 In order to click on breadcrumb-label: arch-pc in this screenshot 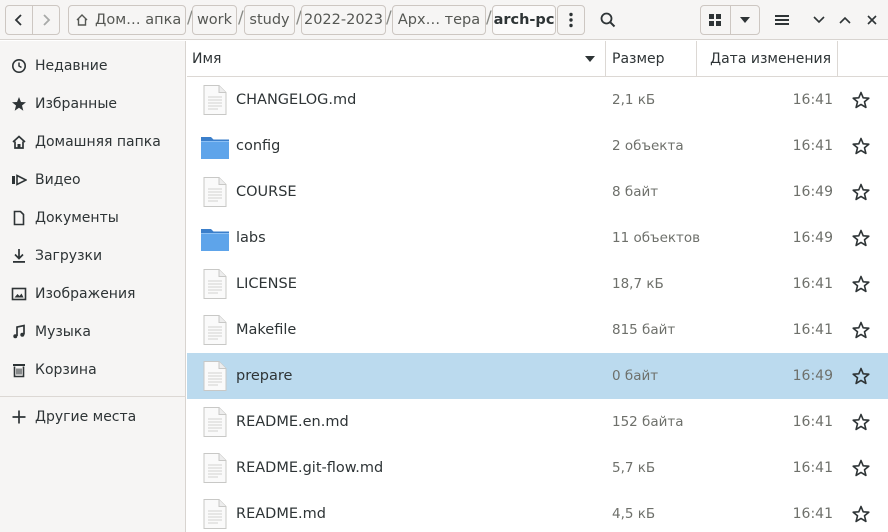, I will do `click(524, 20)`.